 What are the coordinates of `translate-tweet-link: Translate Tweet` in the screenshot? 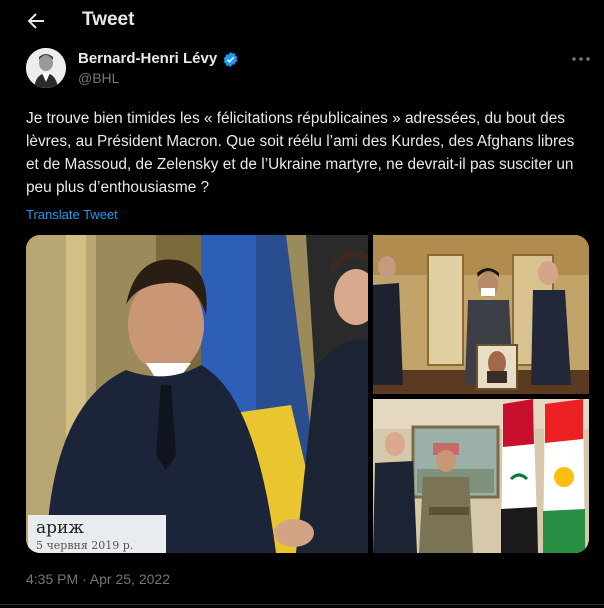 It's located at (72, 214).